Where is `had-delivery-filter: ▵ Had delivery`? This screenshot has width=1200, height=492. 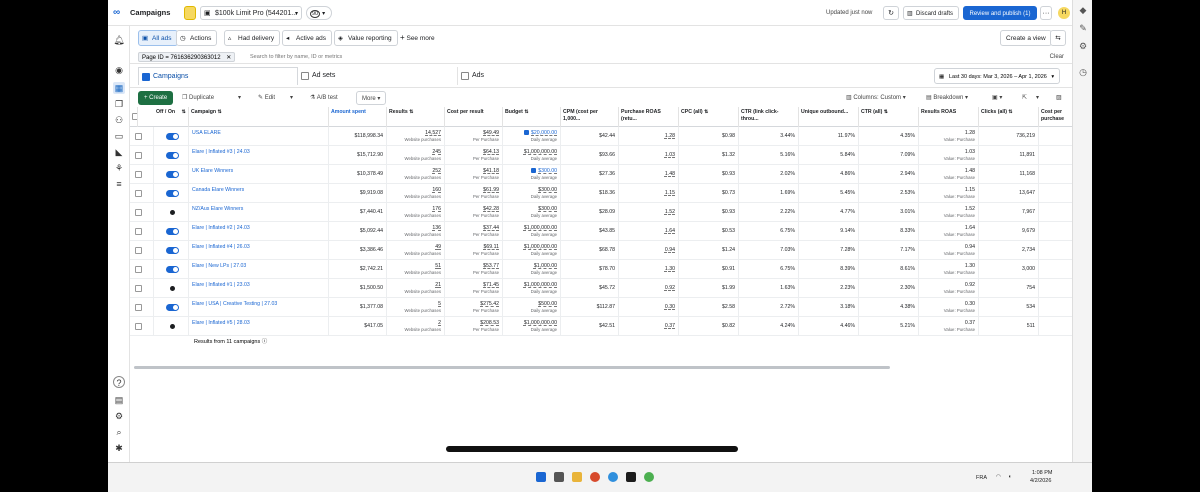 had-delivery-filter: ▵ Had delivery is located at coordinates (252, 38).